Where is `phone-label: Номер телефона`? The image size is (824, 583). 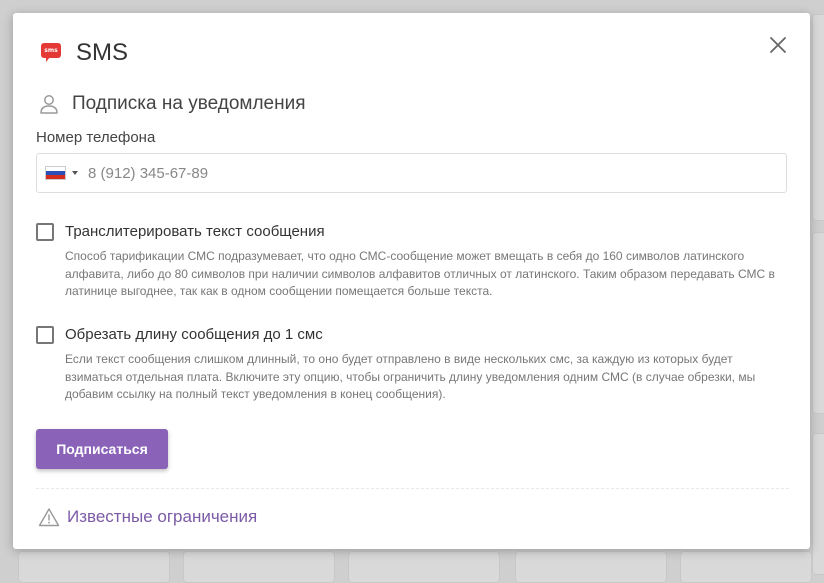
phone-label: Номер телефона is located at coordinates (96, 137).